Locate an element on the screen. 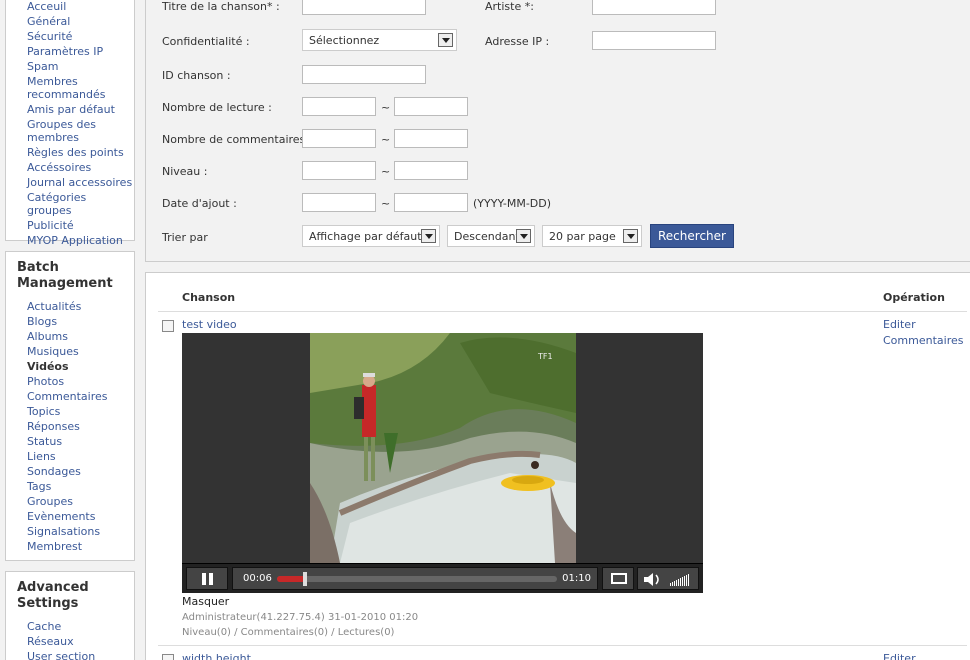 The image size is (970, 660). sidebar-item-liens: Liens is located at coordinates (70, 456).